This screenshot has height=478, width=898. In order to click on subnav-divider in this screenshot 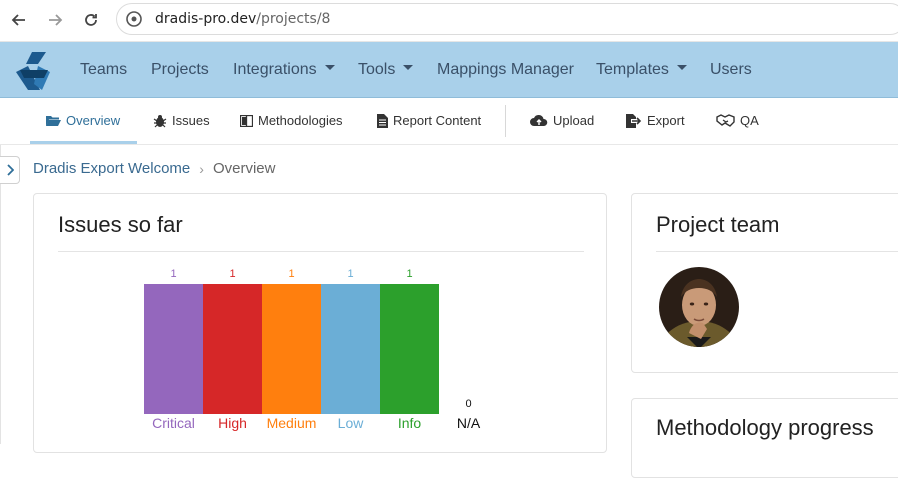, I will do `click(505, 121)`.